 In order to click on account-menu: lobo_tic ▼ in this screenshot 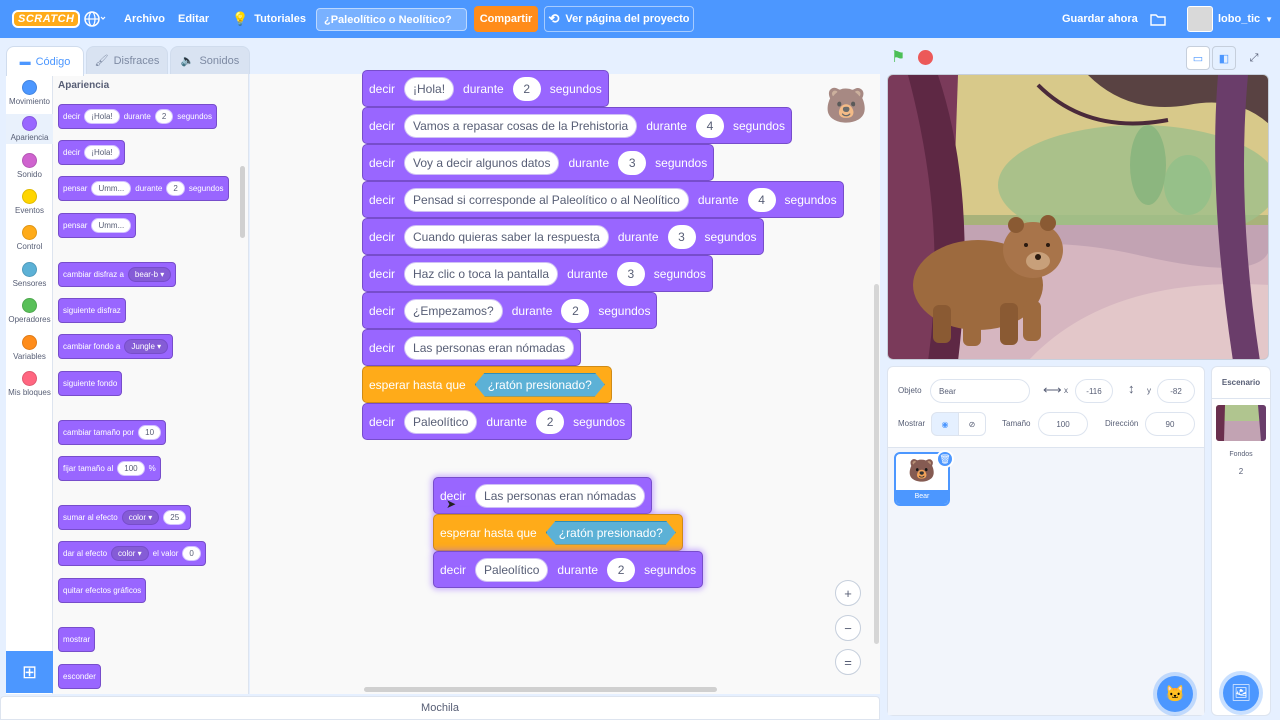, I will do `click(1230, 19)`.